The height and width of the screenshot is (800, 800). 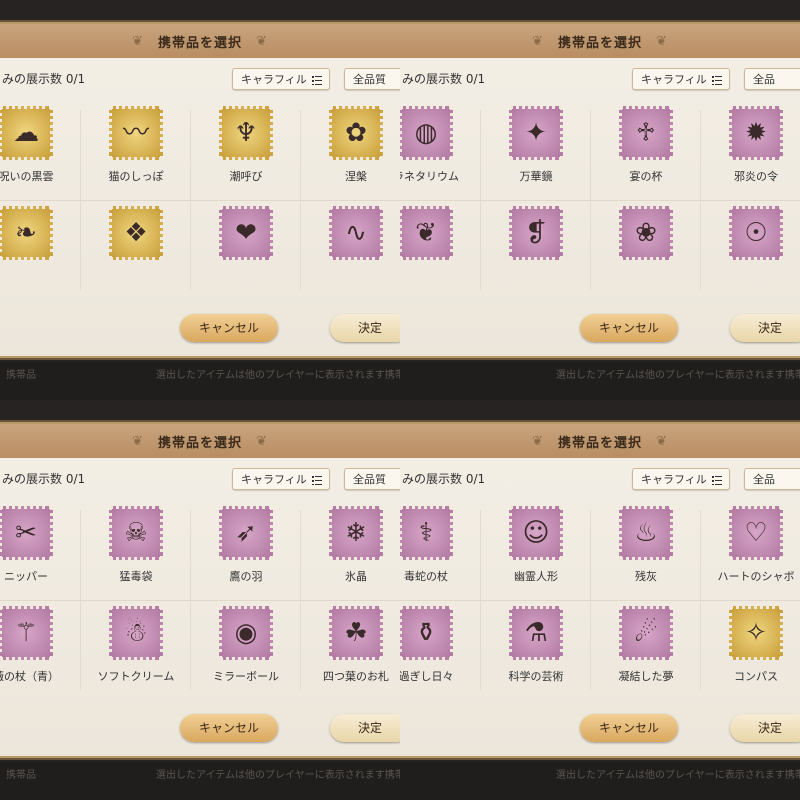 What do you see at coordinates (536, 650) in the screenshot?
I see `item-slot: ⚗ 科学の芸術` at bounding box center [536, 650].